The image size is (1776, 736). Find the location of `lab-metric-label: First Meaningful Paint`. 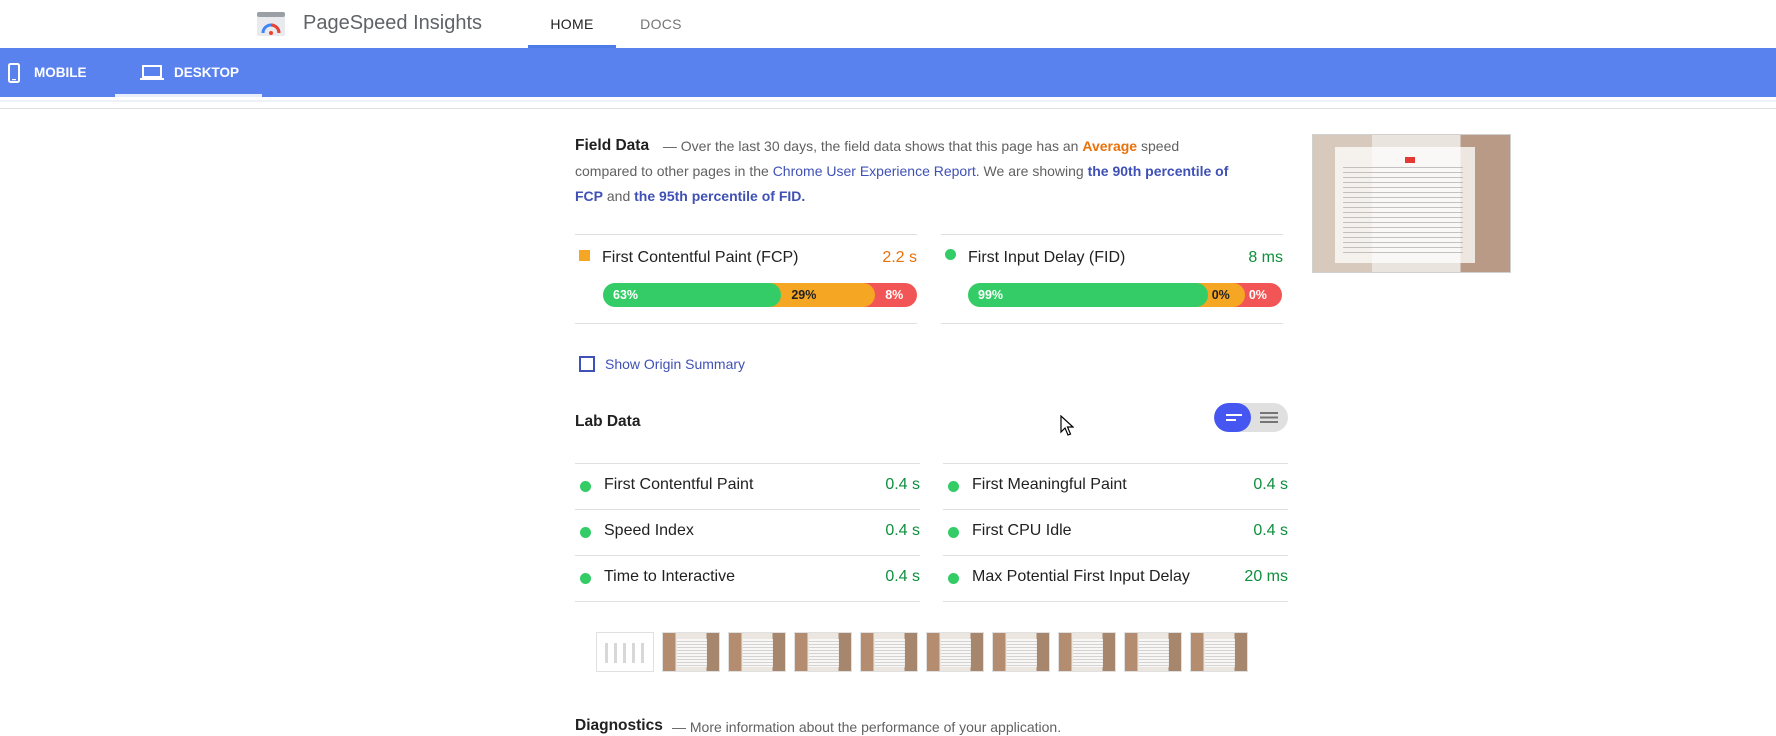

lab-metric-label: First Meaningful Paint is located at coordinates (1049, 484).